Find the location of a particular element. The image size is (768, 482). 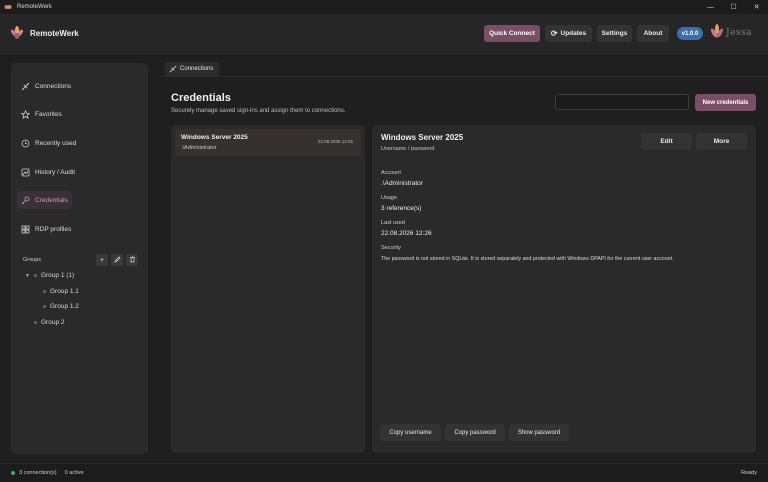

tree-item-label: Group 2 is located at coordinates (53, 322).